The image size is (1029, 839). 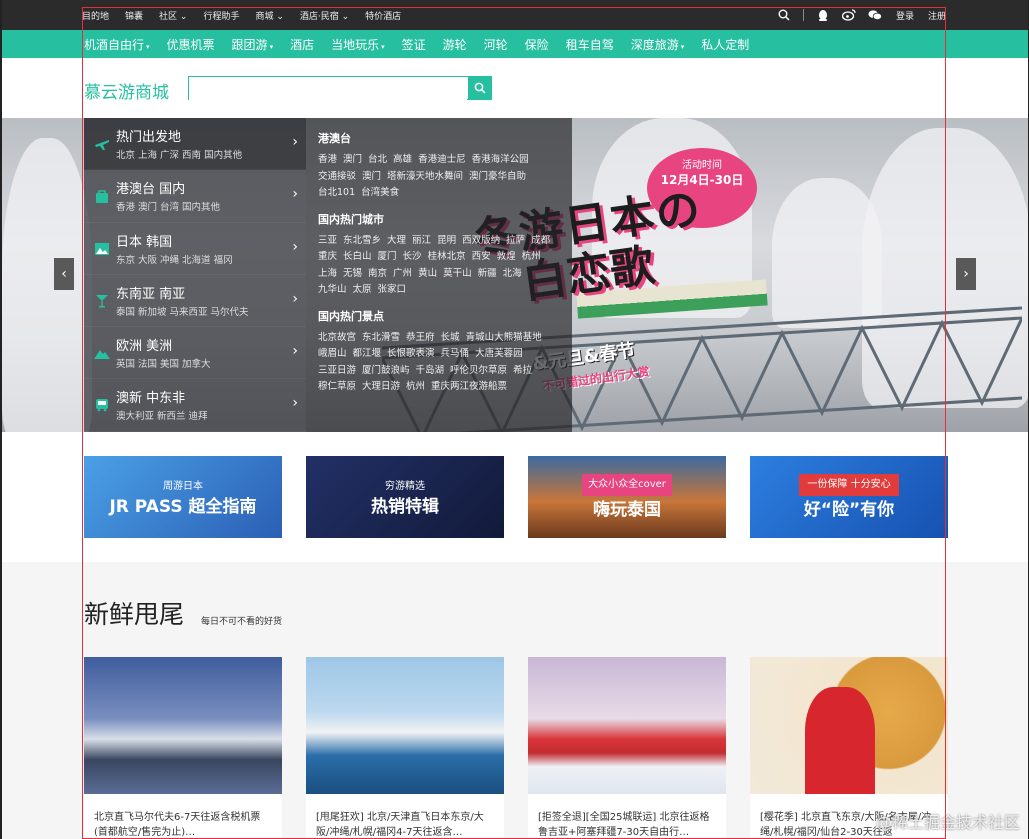 I want to click on category-item: 港澳台 国内 香港 澳门 台湾 国内其他 ›, so click(x=195, y=196).